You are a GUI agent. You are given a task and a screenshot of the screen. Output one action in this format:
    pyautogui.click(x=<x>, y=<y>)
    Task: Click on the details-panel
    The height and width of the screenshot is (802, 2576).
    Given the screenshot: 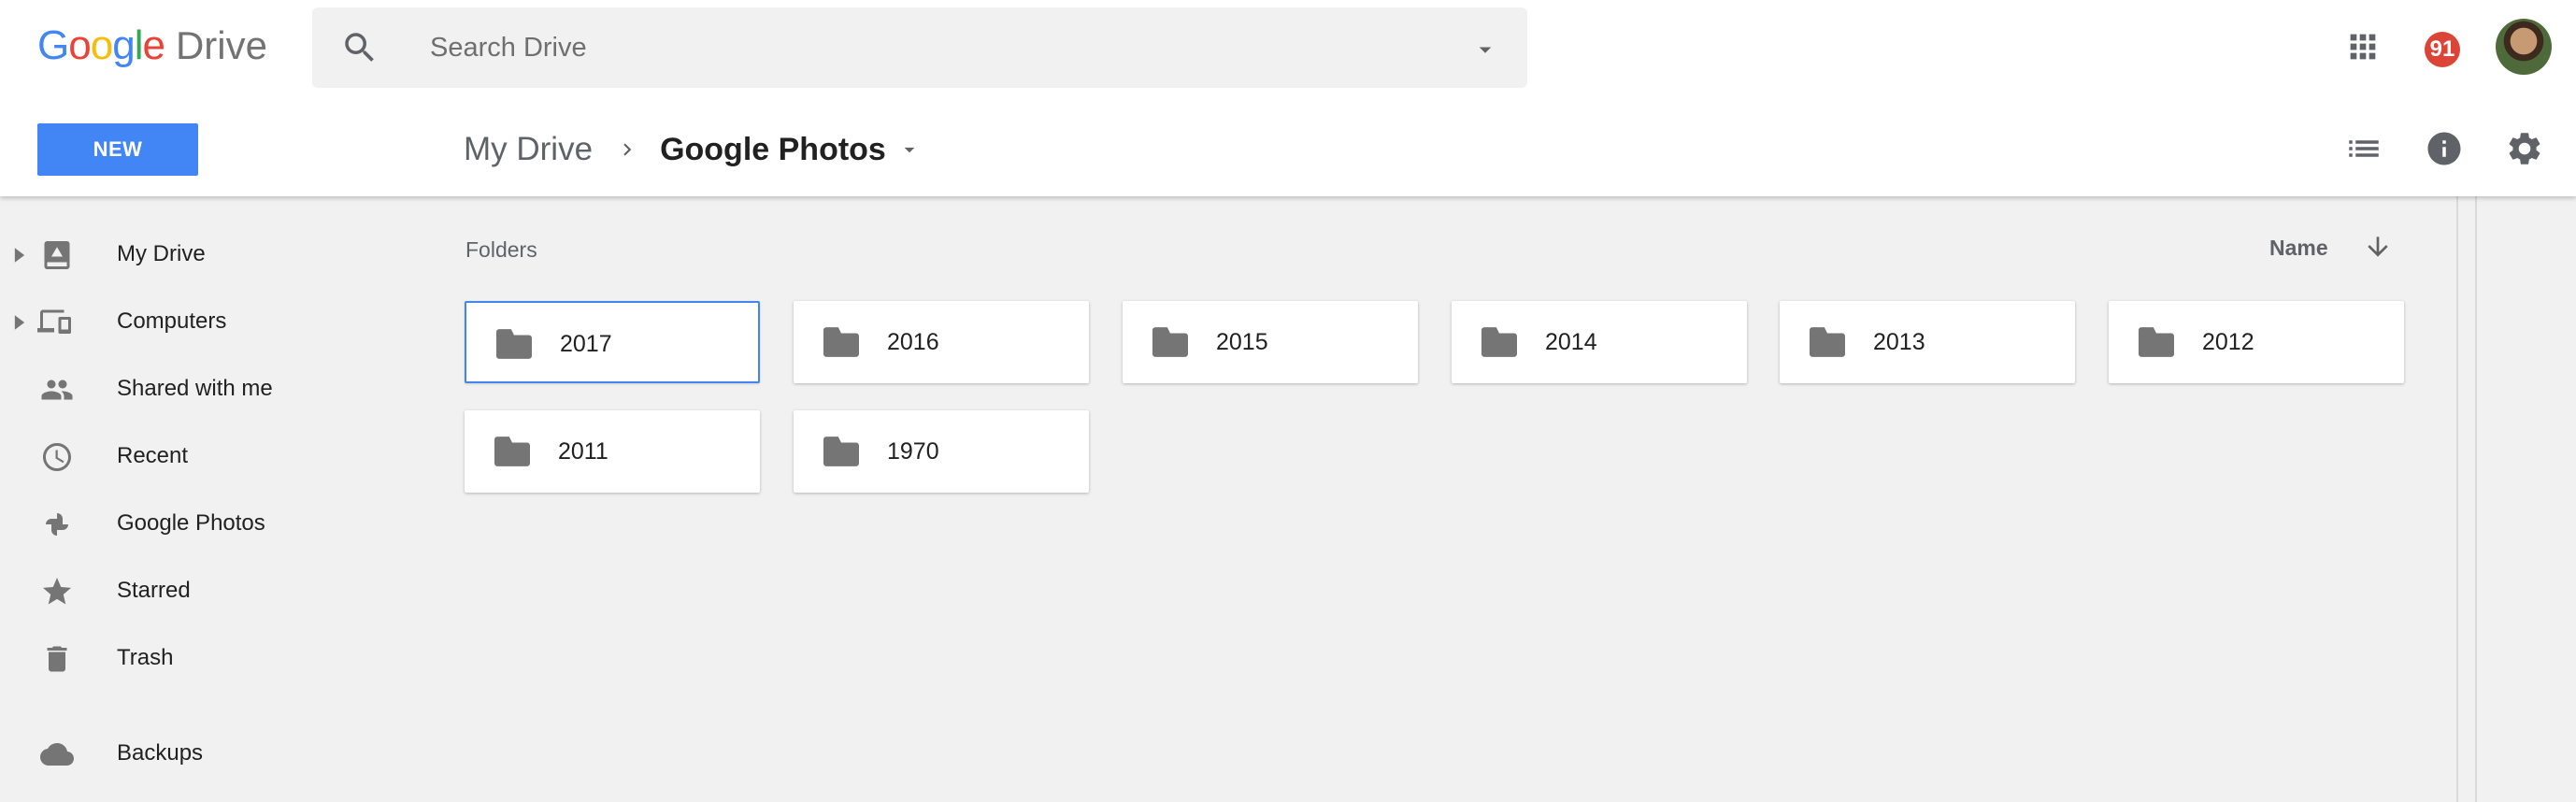 What is the action you would take?
    pyautogui.click(x=2526, y=499)
    